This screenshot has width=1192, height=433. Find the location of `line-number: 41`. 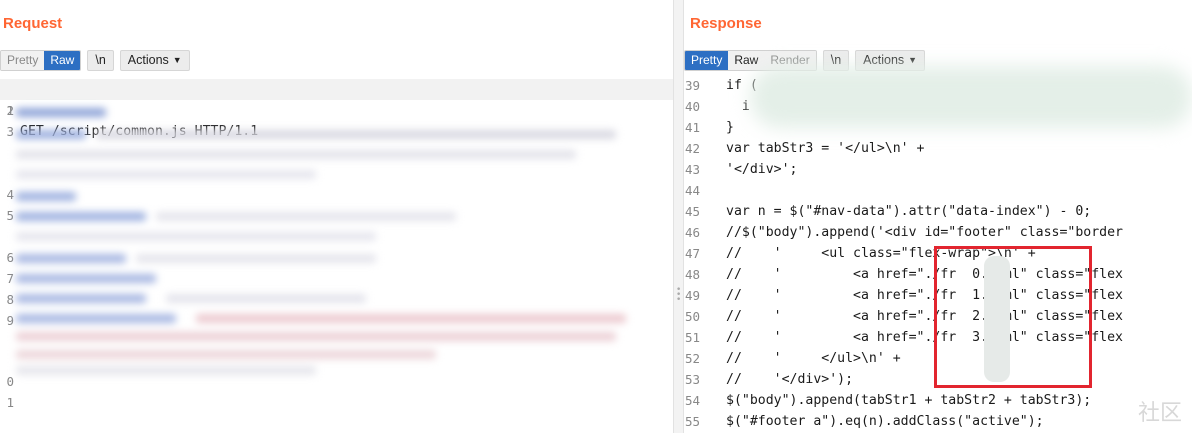

line-number: 41 is located at coordinates (692, 127).